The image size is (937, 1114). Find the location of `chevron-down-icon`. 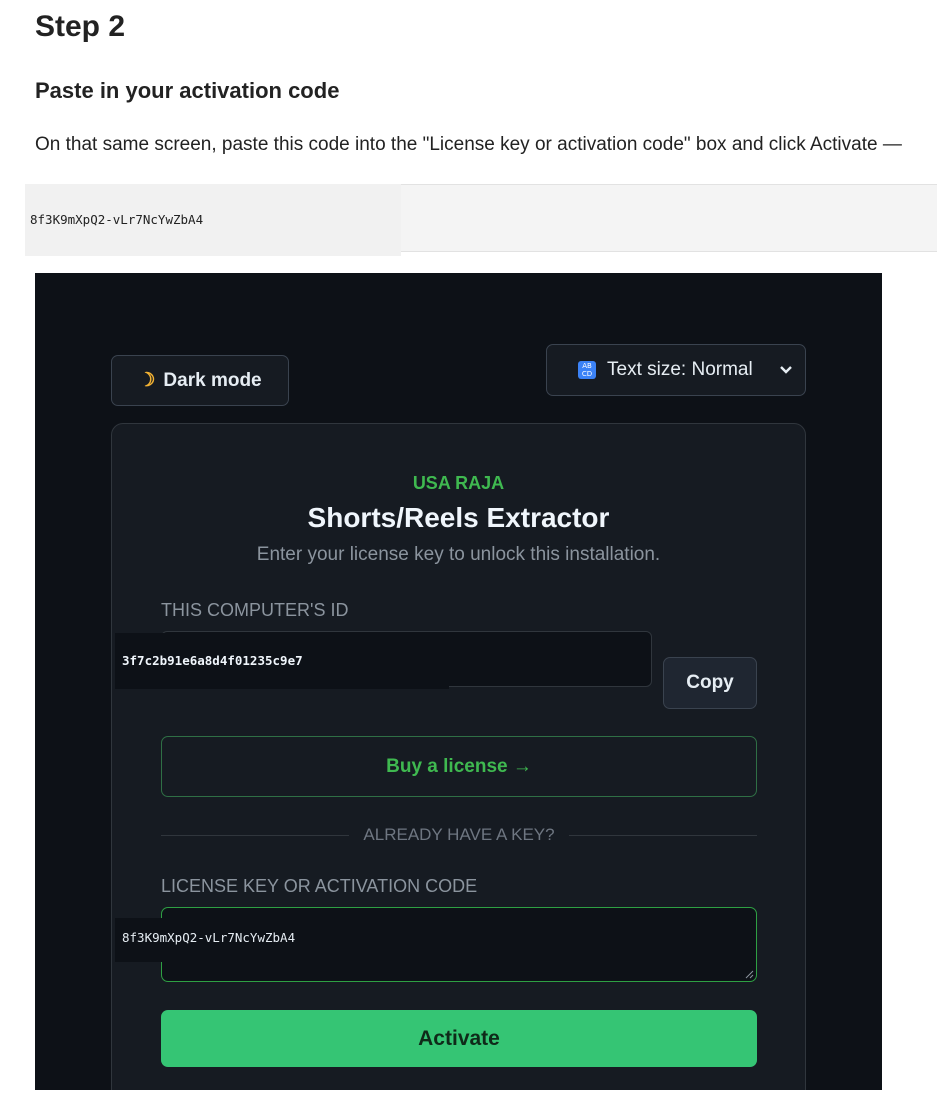

chevron-down-icon is located at coordinates (786, 370).